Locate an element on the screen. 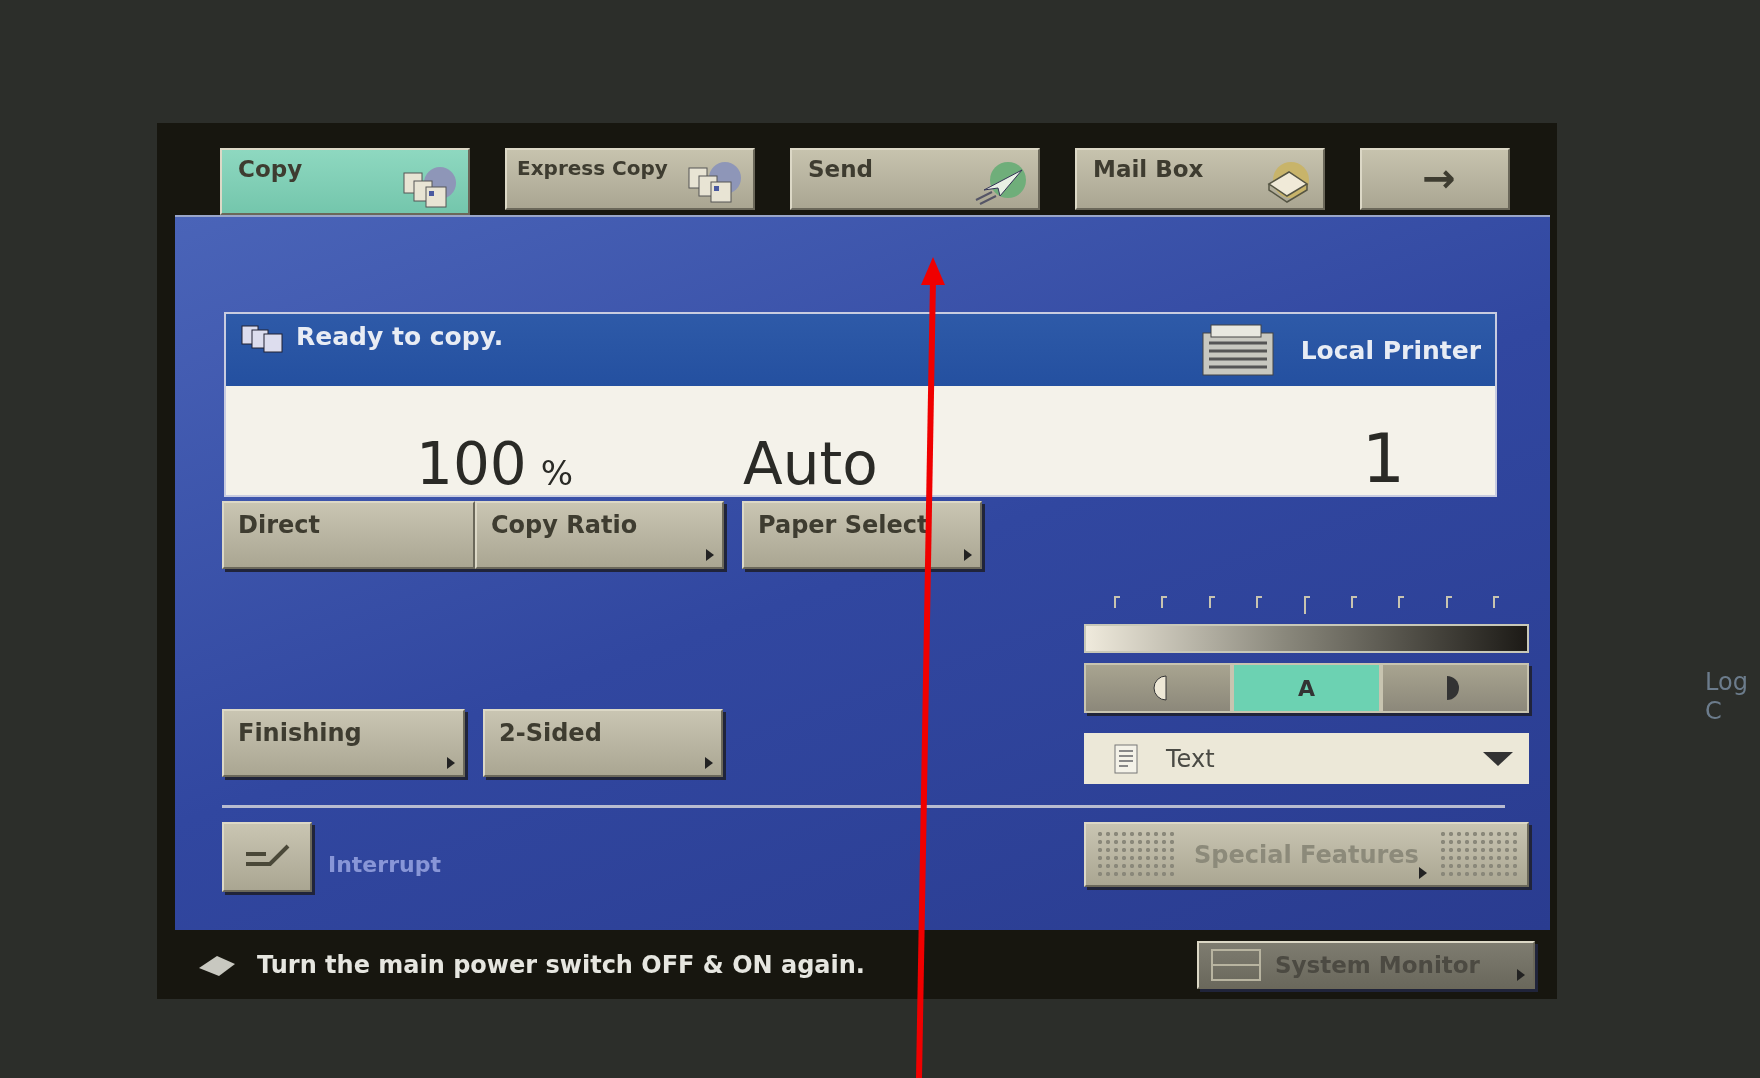  density-mode-button is located at coordinates (1454, 688).